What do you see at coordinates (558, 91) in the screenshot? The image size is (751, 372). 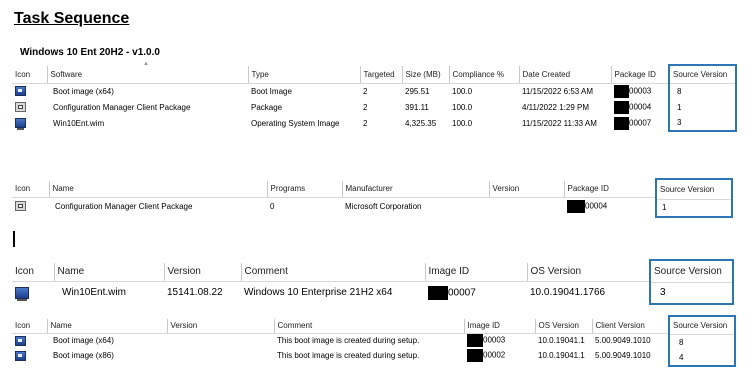 I see `date-created-cell: 11/15/2022 6:53 AM` at bounding box center [558, 91].